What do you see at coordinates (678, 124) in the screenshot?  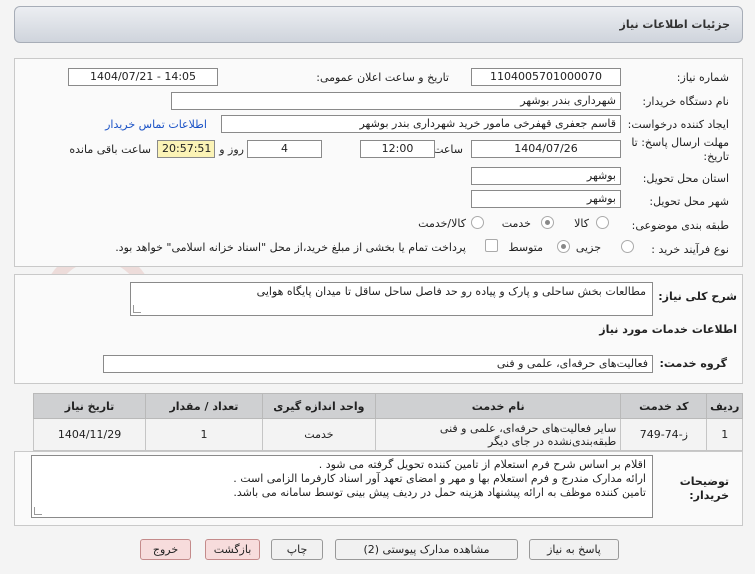 I see `creator-label: ایجاد کننده درخواست:` at bounding box center [678, 124].